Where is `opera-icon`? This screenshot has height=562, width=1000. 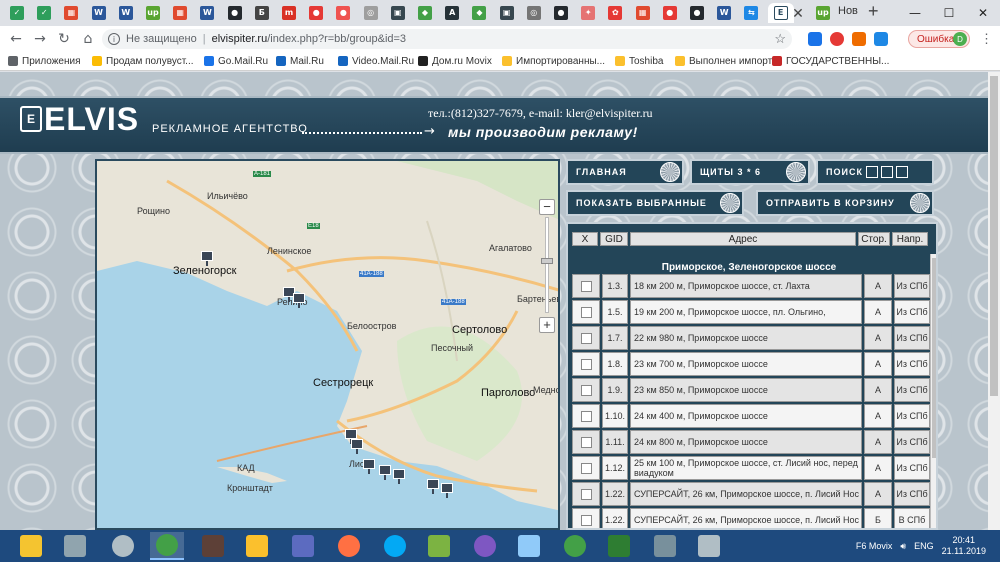 opera-icon is located at coordinates (837, 39).